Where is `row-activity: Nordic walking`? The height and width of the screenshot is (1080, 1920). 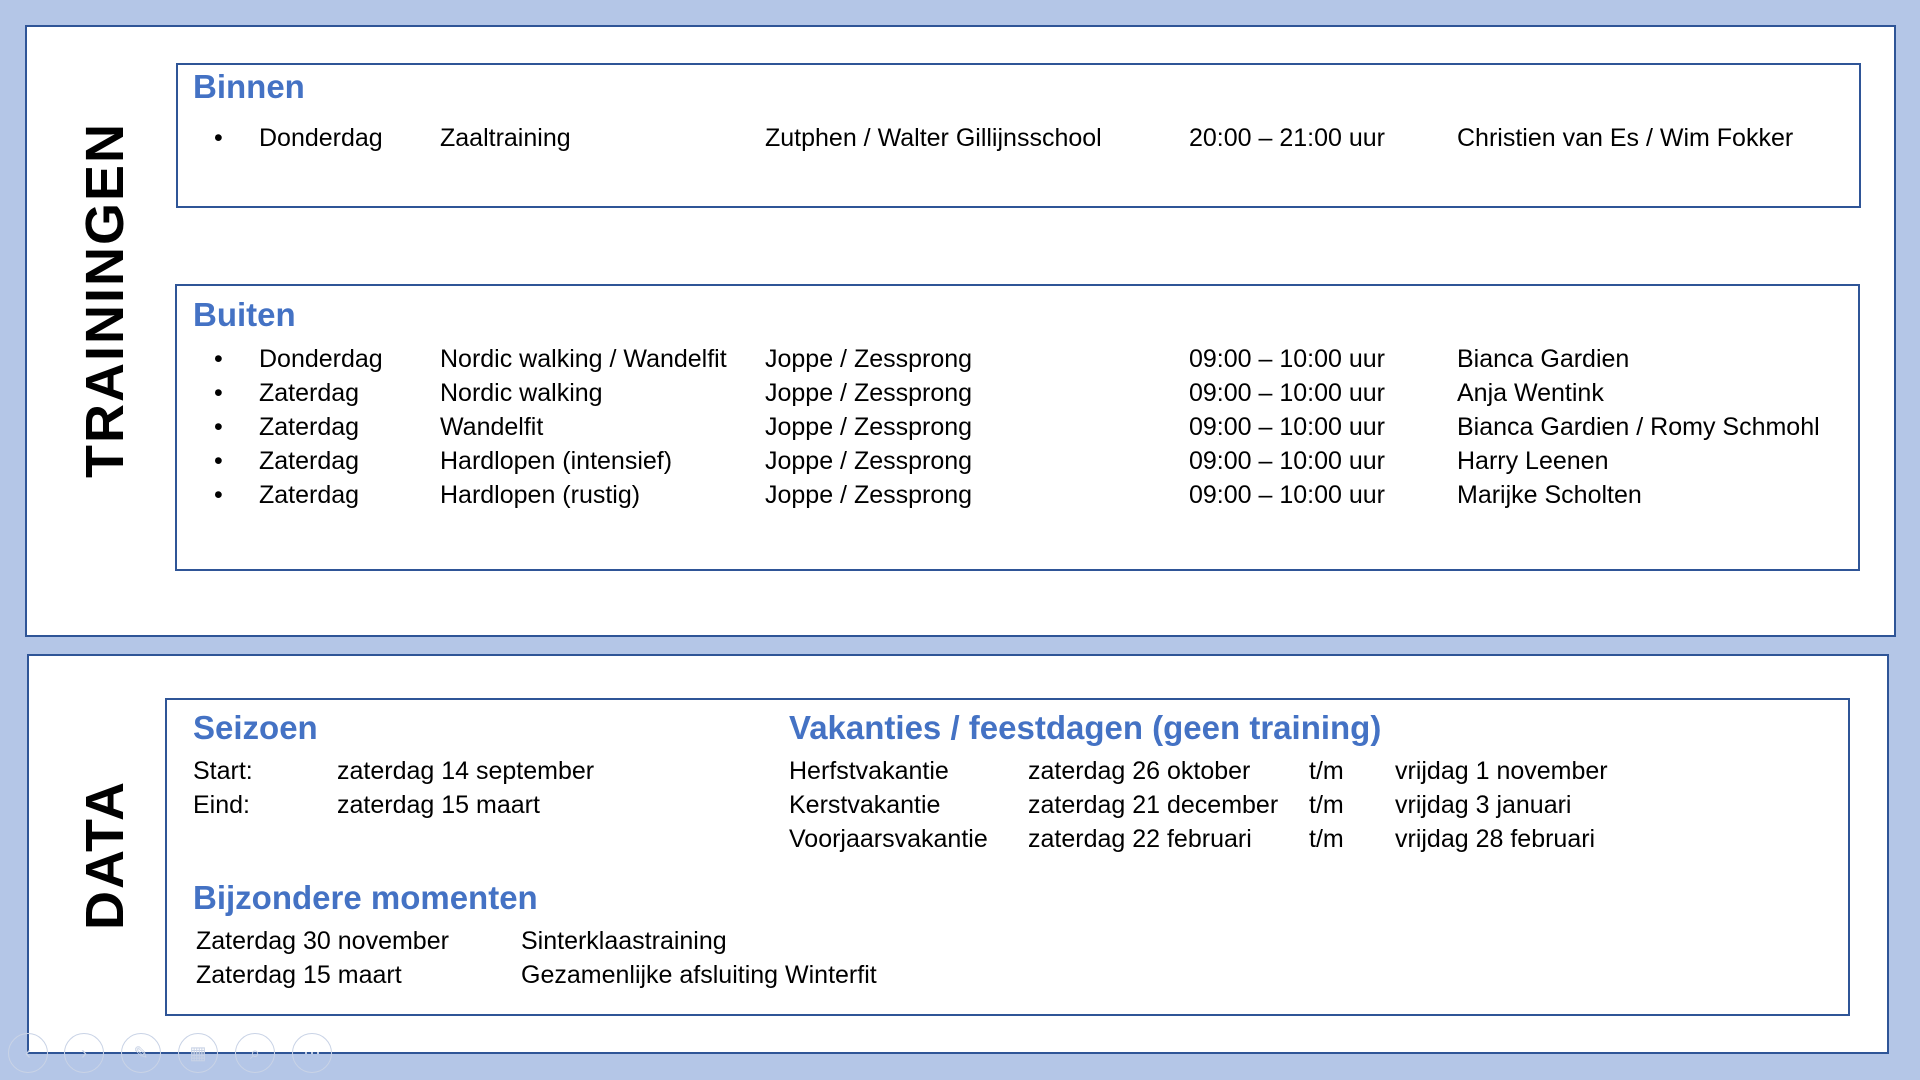
row-activity: Nordic walking is located at coordinates (521, 393).